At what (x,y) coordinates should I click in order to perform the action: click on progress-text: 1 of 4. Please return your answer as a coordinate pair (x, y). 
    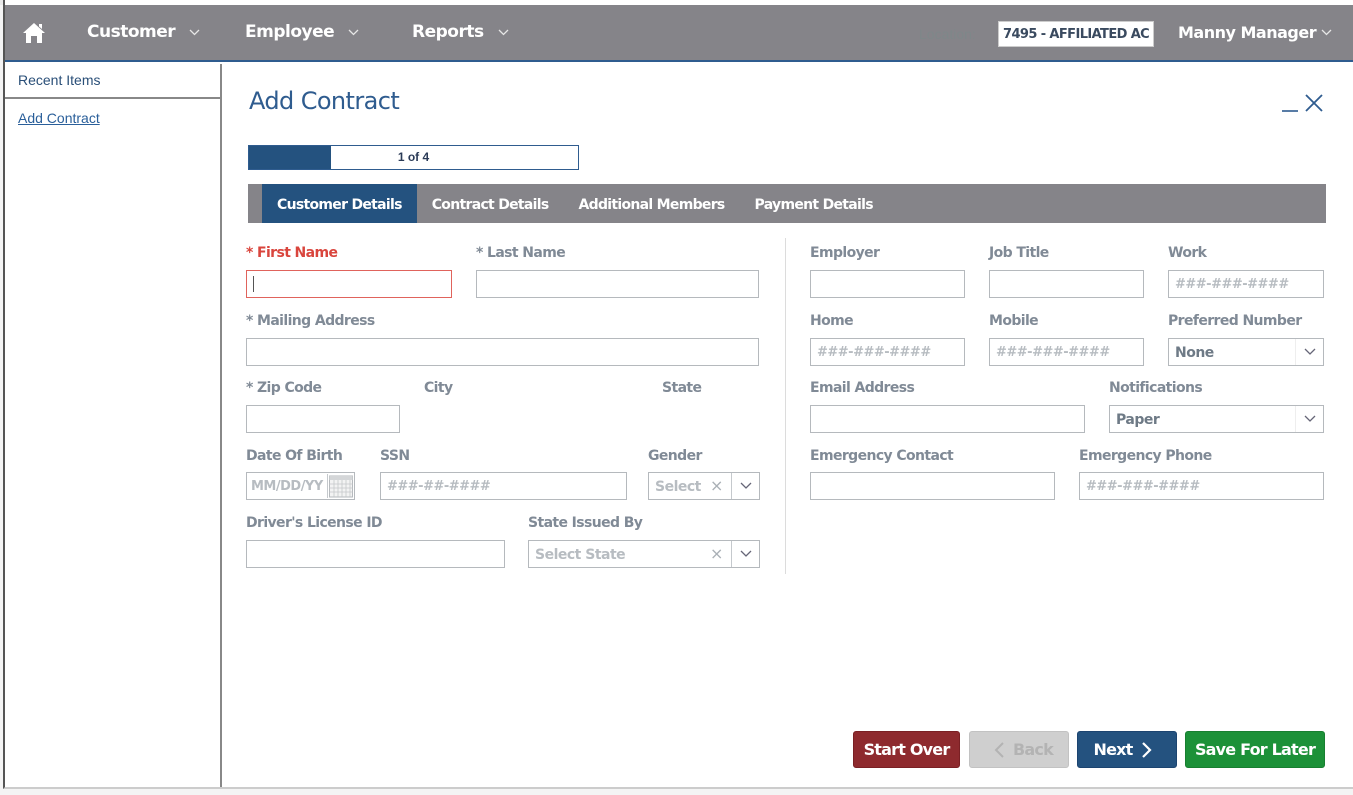
    Looking at the image, I should click on (413, 157).